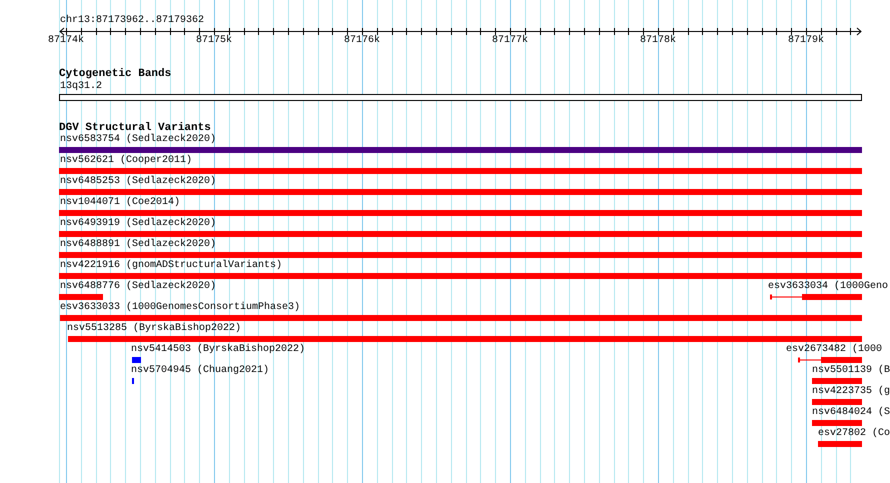 The height and width of the screenshot is (483, 890). I want to click on tick-label: 87175k, so click(214, 41).